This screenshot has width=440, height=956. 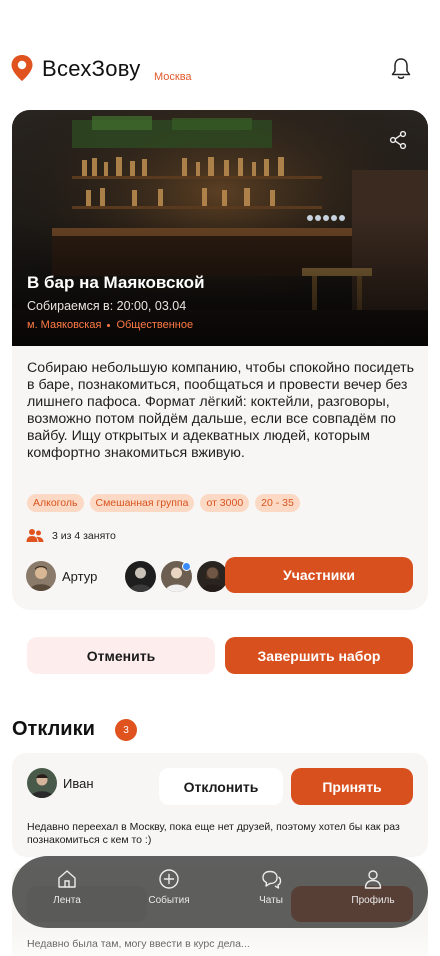 I want to click on location-pin-icon, so click(x=22, y=68).